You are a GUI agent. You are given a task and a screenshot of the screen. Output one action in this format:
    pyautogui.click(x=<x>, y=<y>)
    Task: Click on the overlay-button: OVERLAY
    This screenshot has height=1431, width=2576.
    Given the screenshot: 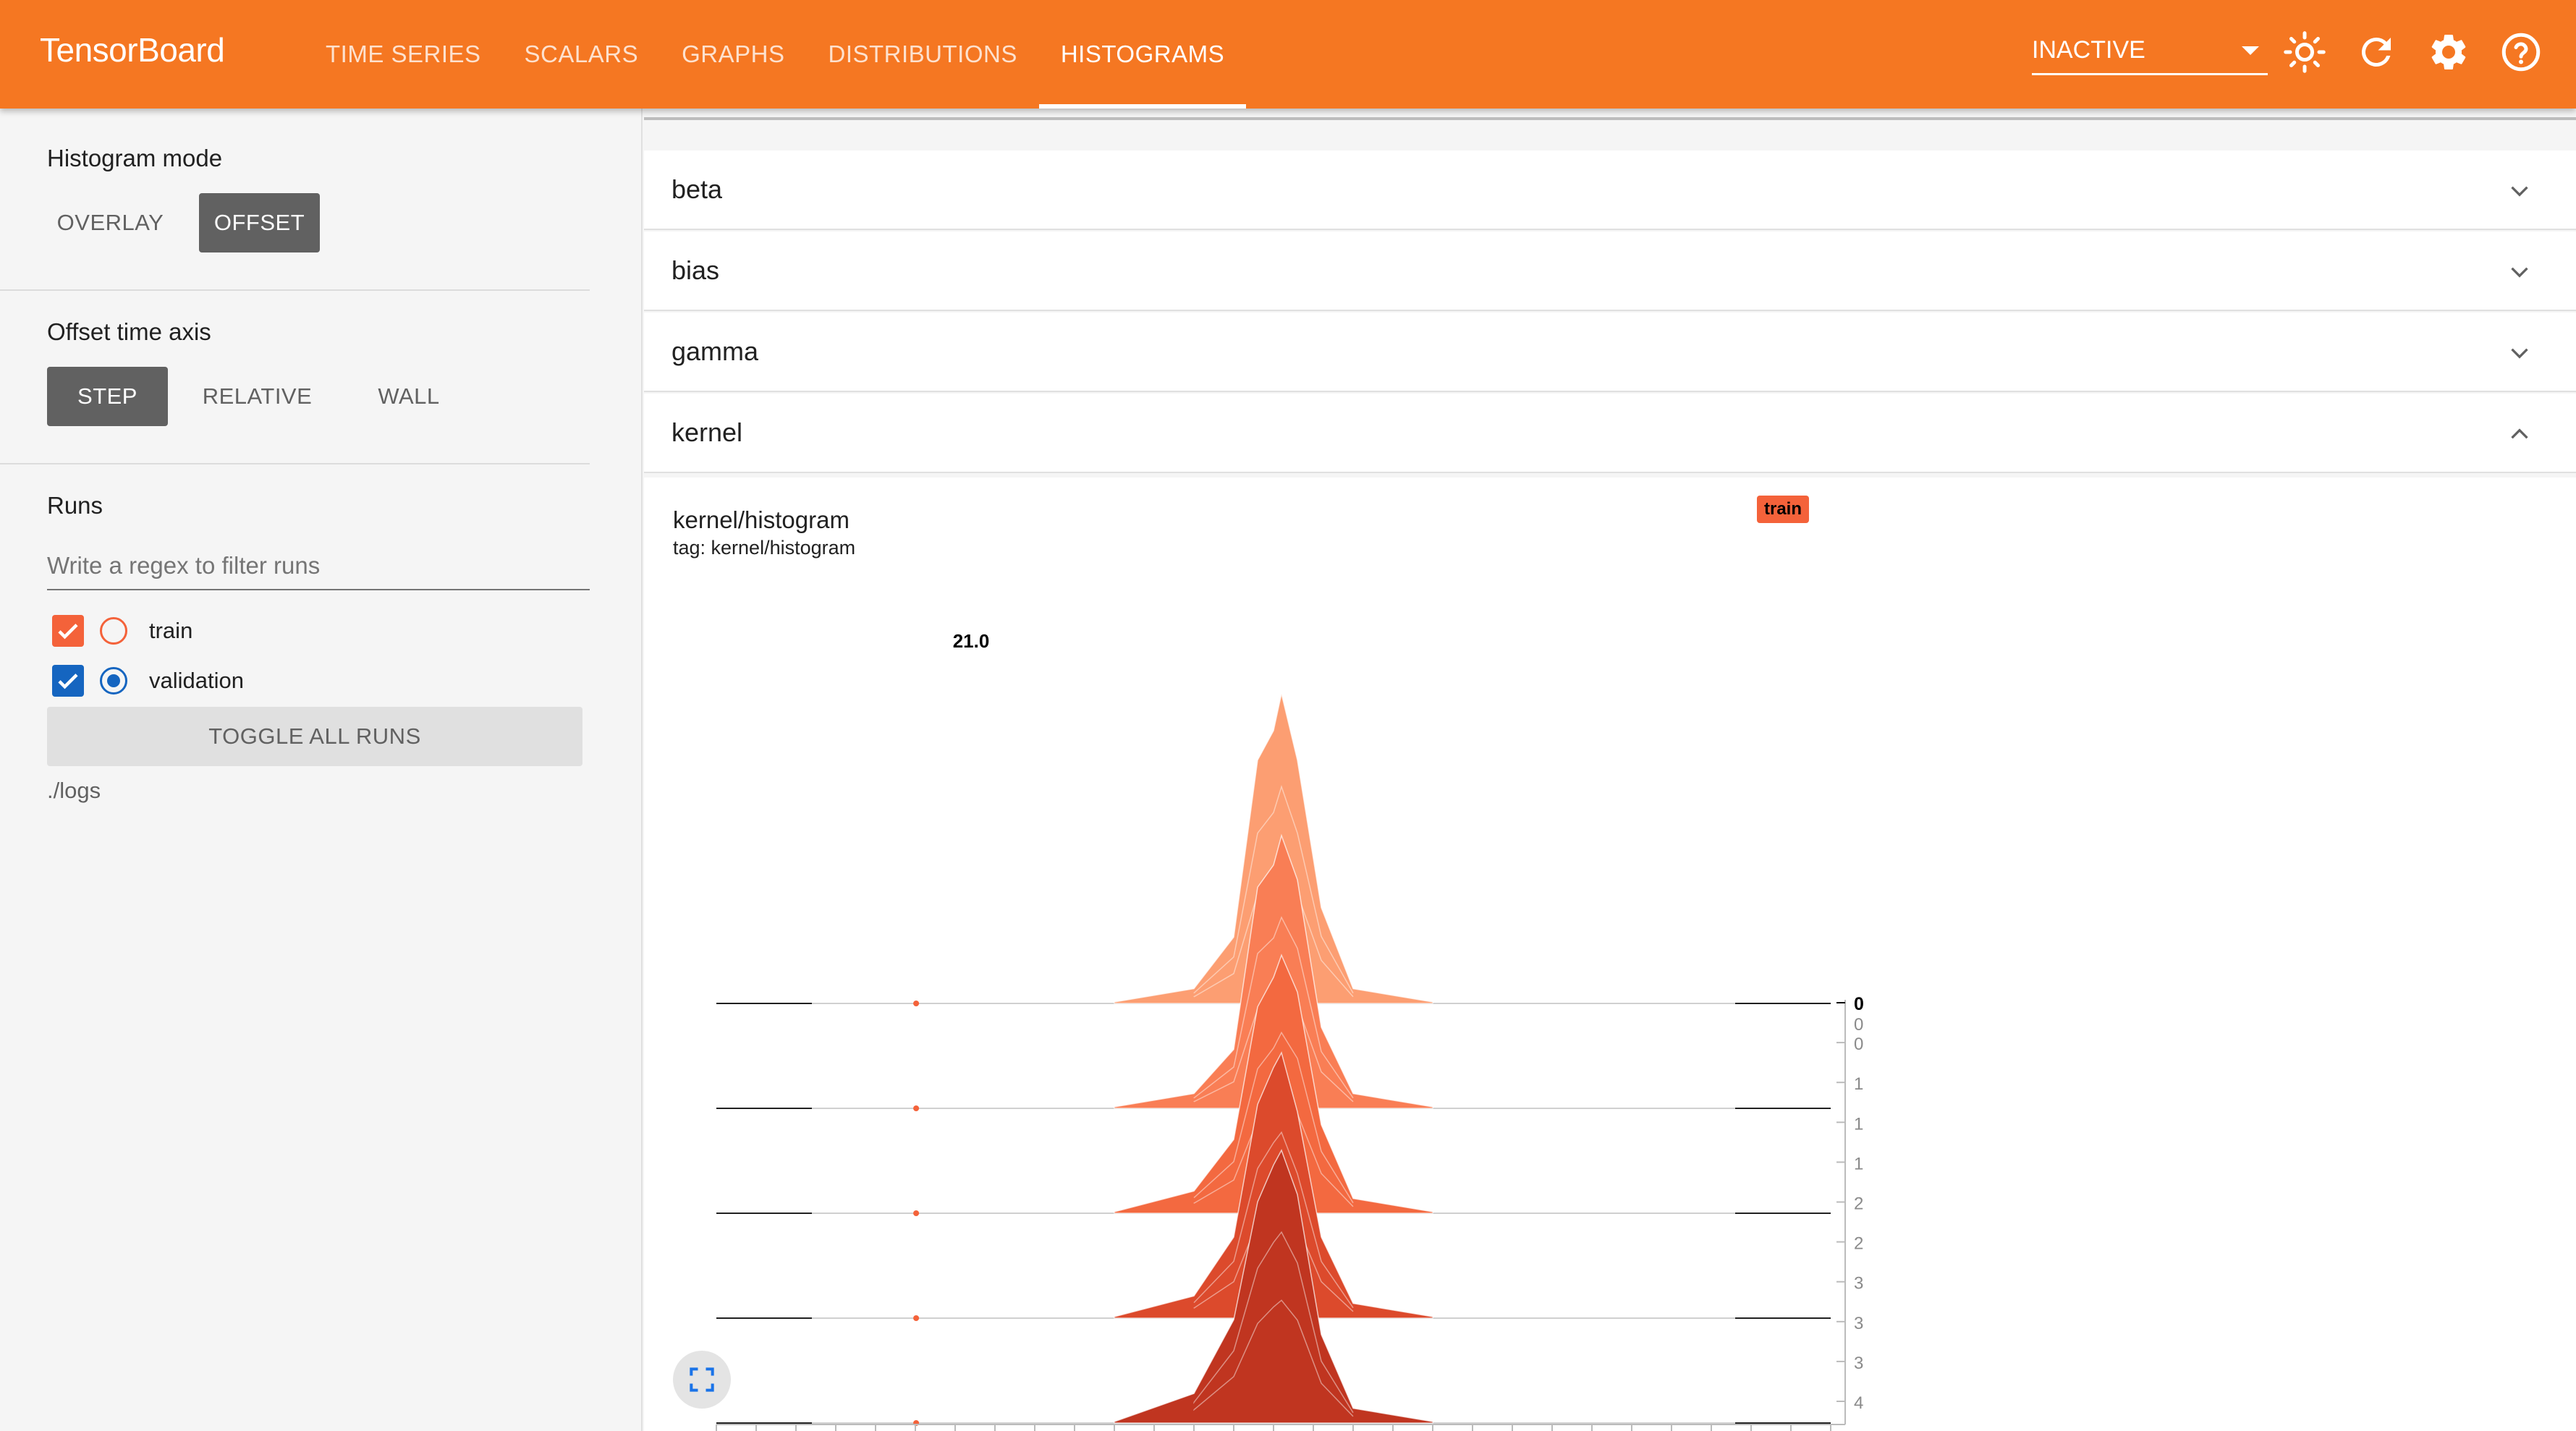 What is the action you would take?
    pyautogui.click(x=110, y=222)
    